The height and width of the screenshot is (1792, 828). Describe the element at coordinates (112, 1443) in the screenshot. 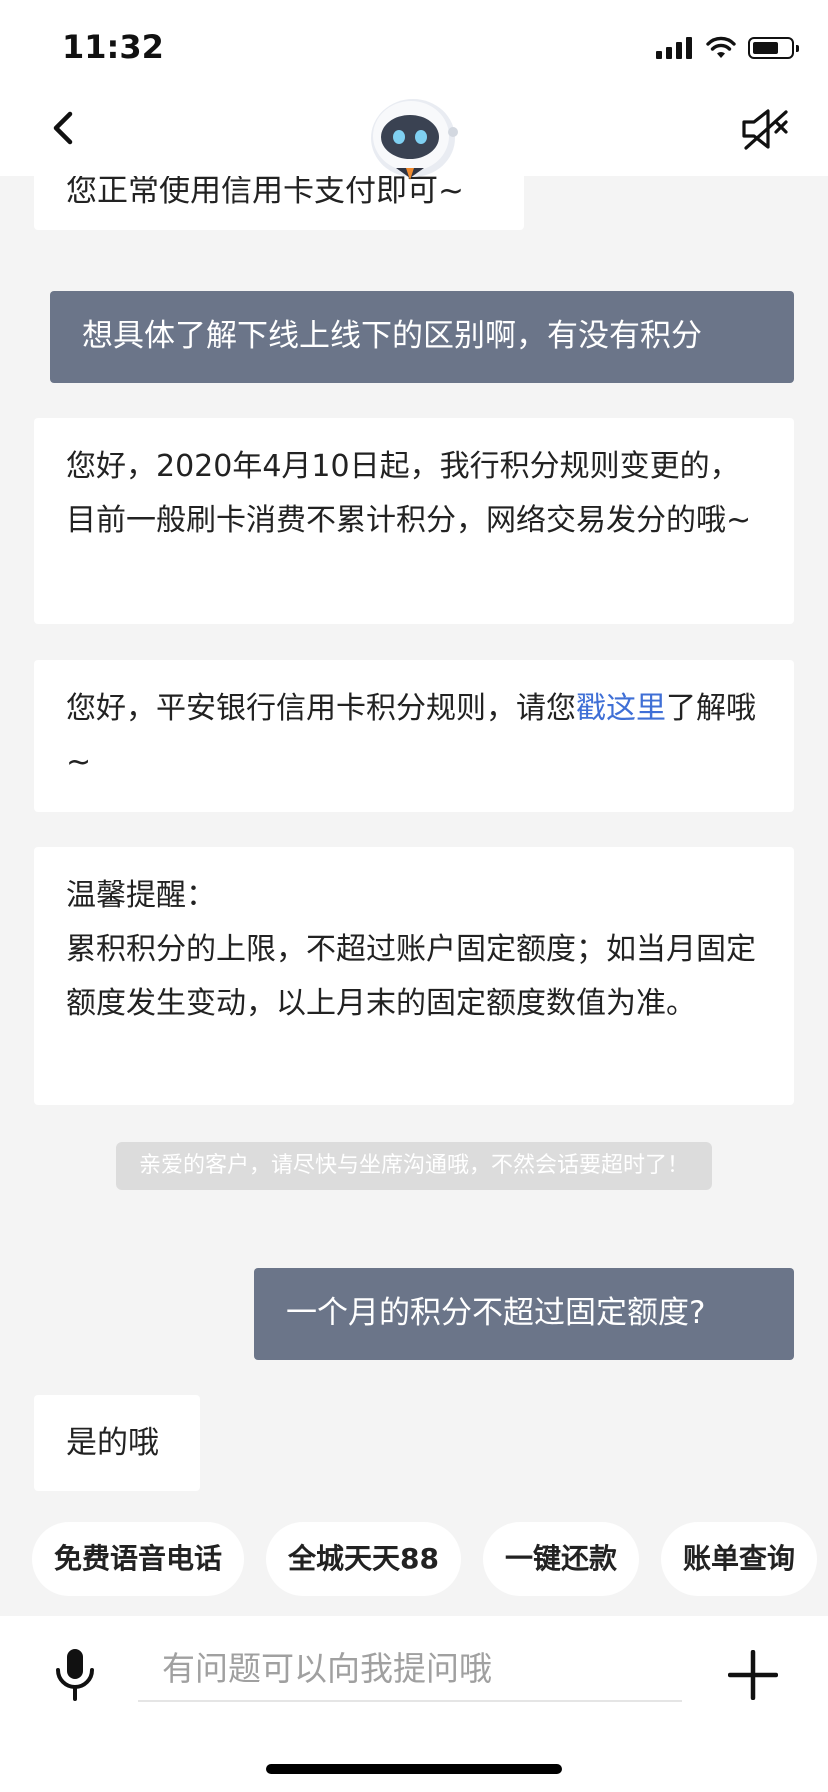

I see `message-text: 是的哦` at that location.